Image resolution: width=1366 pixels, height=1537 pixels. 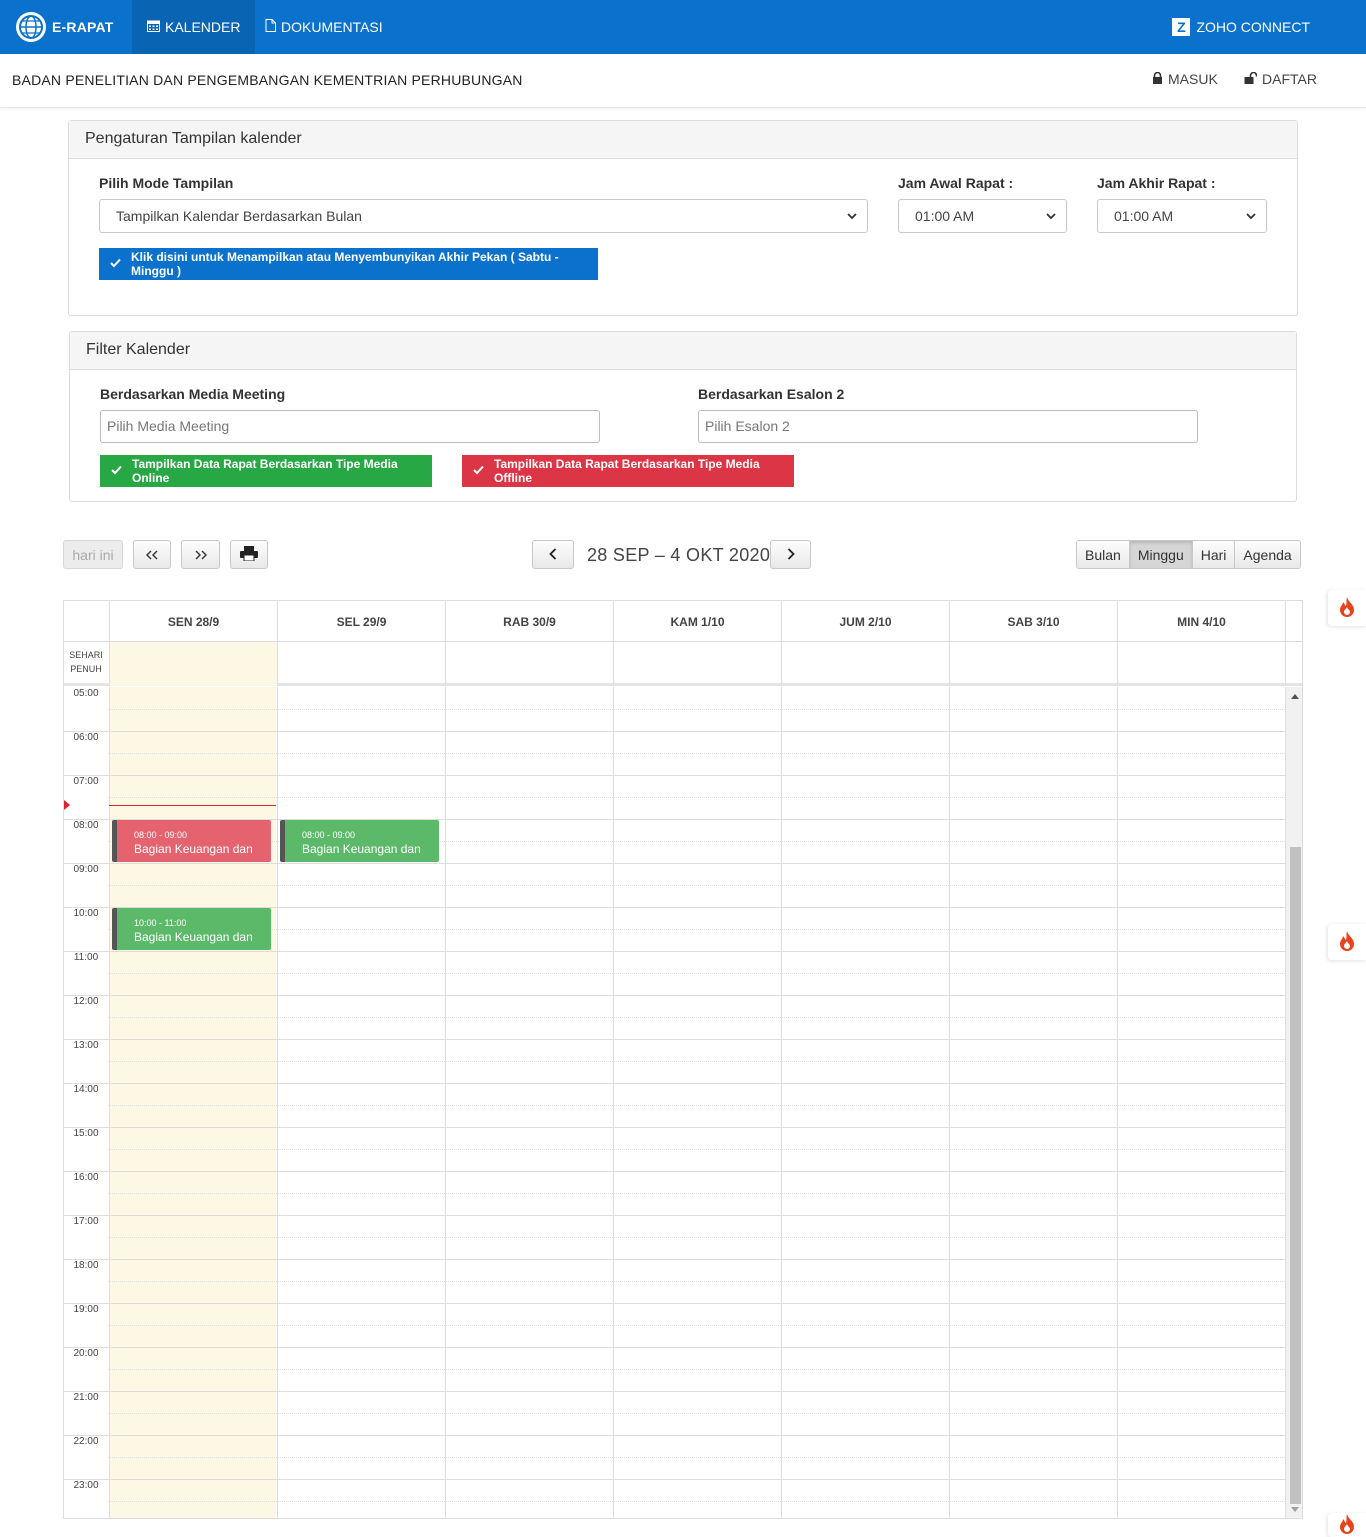 What do you see at coordinates (200, 554) in the screenshot?
I see `next-year-button` at bounding box center [200, 554].